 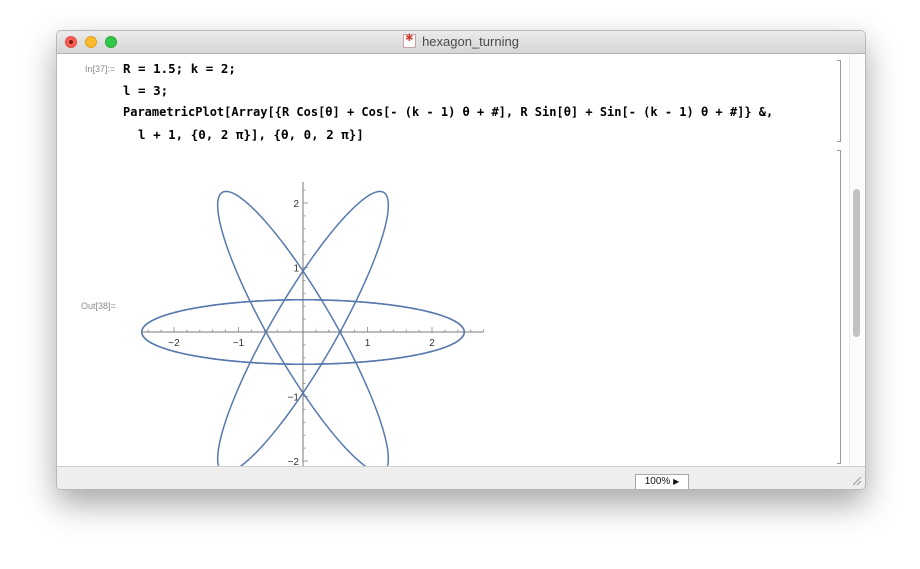 I want to click on code-line-2: l = 3;, so click(x=145, y=90).